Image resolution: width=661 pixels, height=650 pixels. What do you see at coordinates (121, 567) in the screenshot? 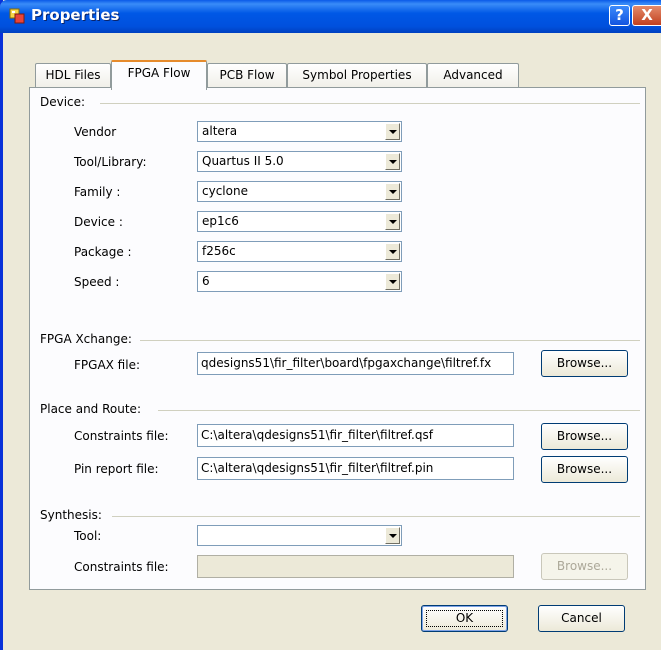
I see `synthesis-constraints-label: Constraints file:` at bounding box center [121, 567].